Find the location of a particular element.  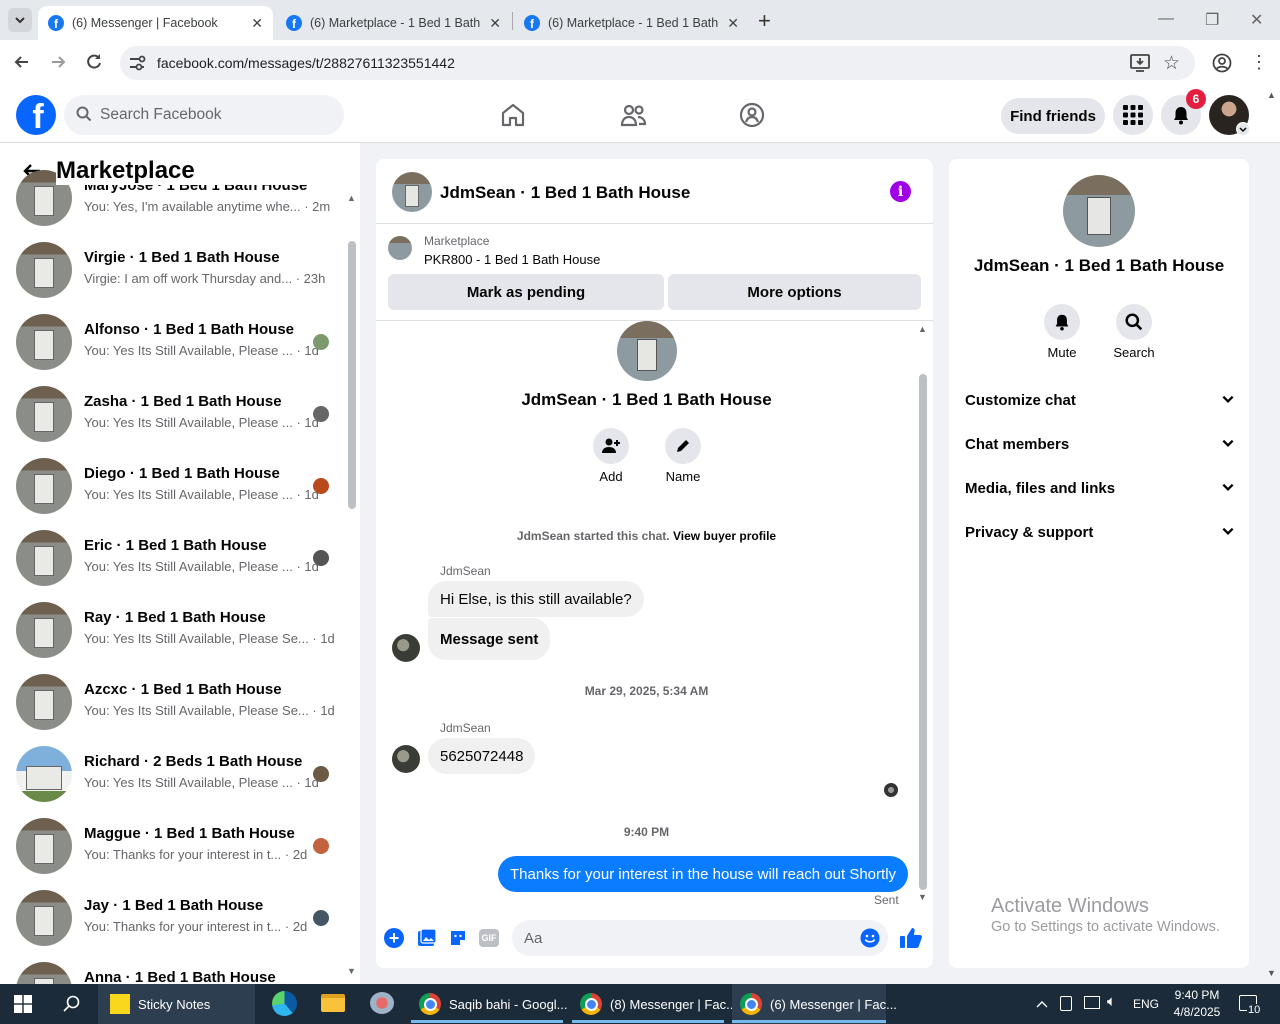

view-buyer-profile-link: View buyer profile is located at coordinates (724, 536).